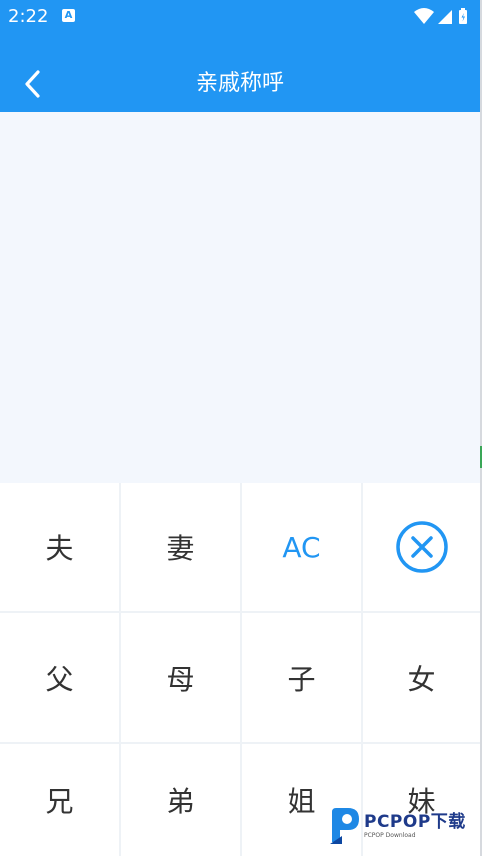  Describe the element at coordinates (301, 547) in the screenshot. I see `key-clear: AC` at that location.